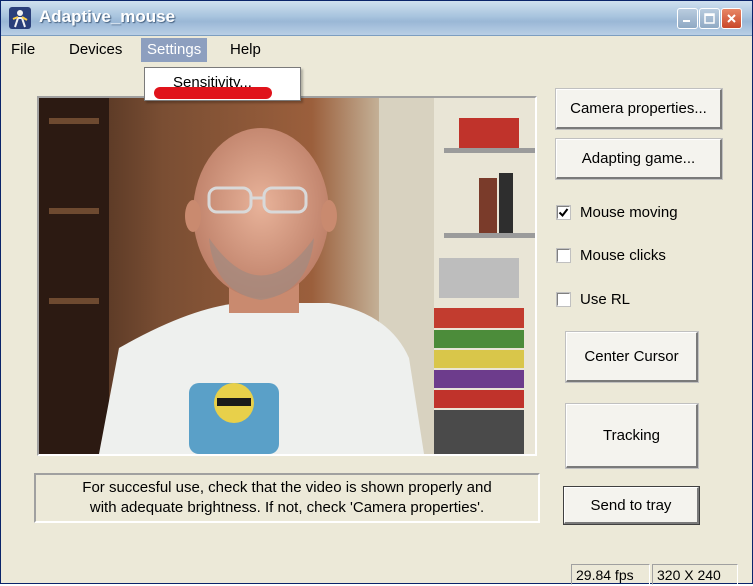 The width and height of the screenshot is (753, 586). I want to click on maximize-button, so click(709, 18).